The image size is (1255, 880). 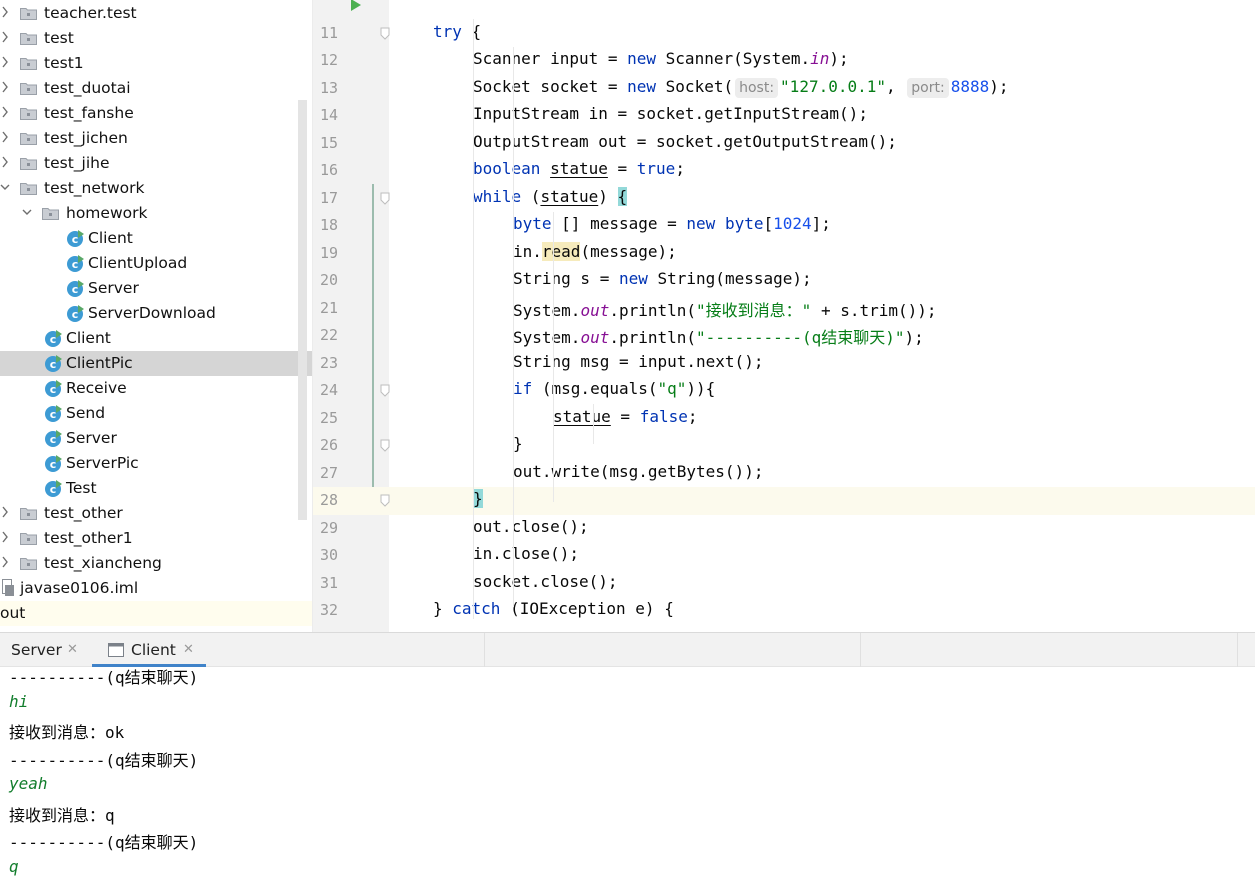 I want to click on tree-item: test_network, so click(x=156, y=188).